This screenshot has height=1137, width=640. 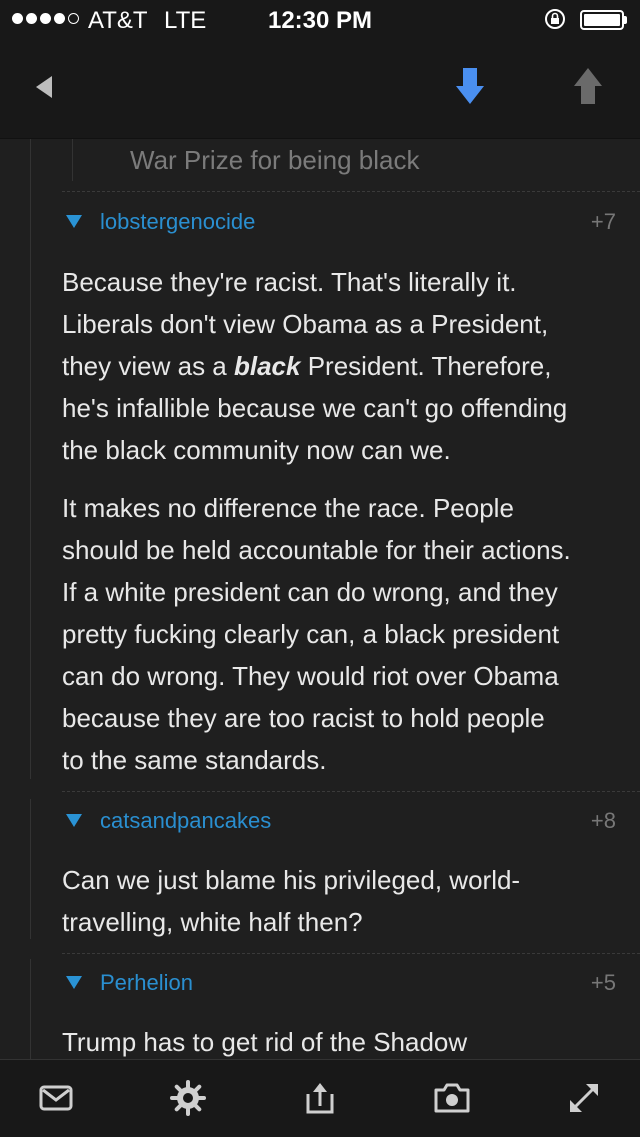 I want to click on gear-icon, so click(x=188, y=1098).